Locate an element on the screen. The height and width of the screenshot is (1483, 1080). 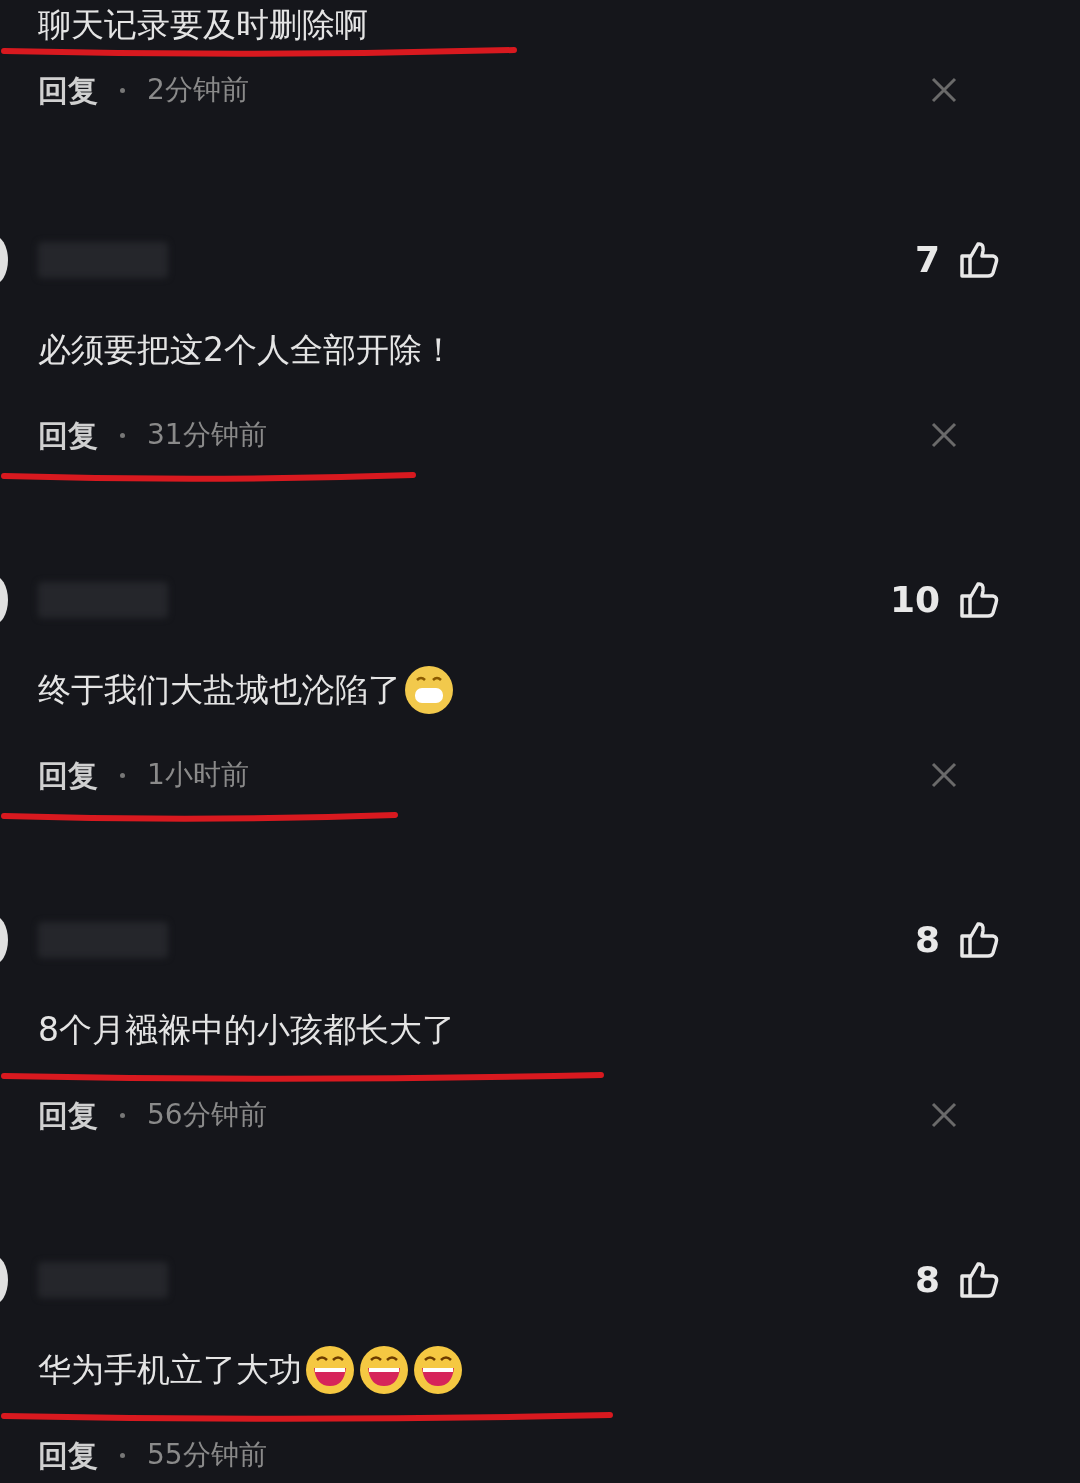
timestamp: 56分钟前 is located at coordinates (207, 1115).